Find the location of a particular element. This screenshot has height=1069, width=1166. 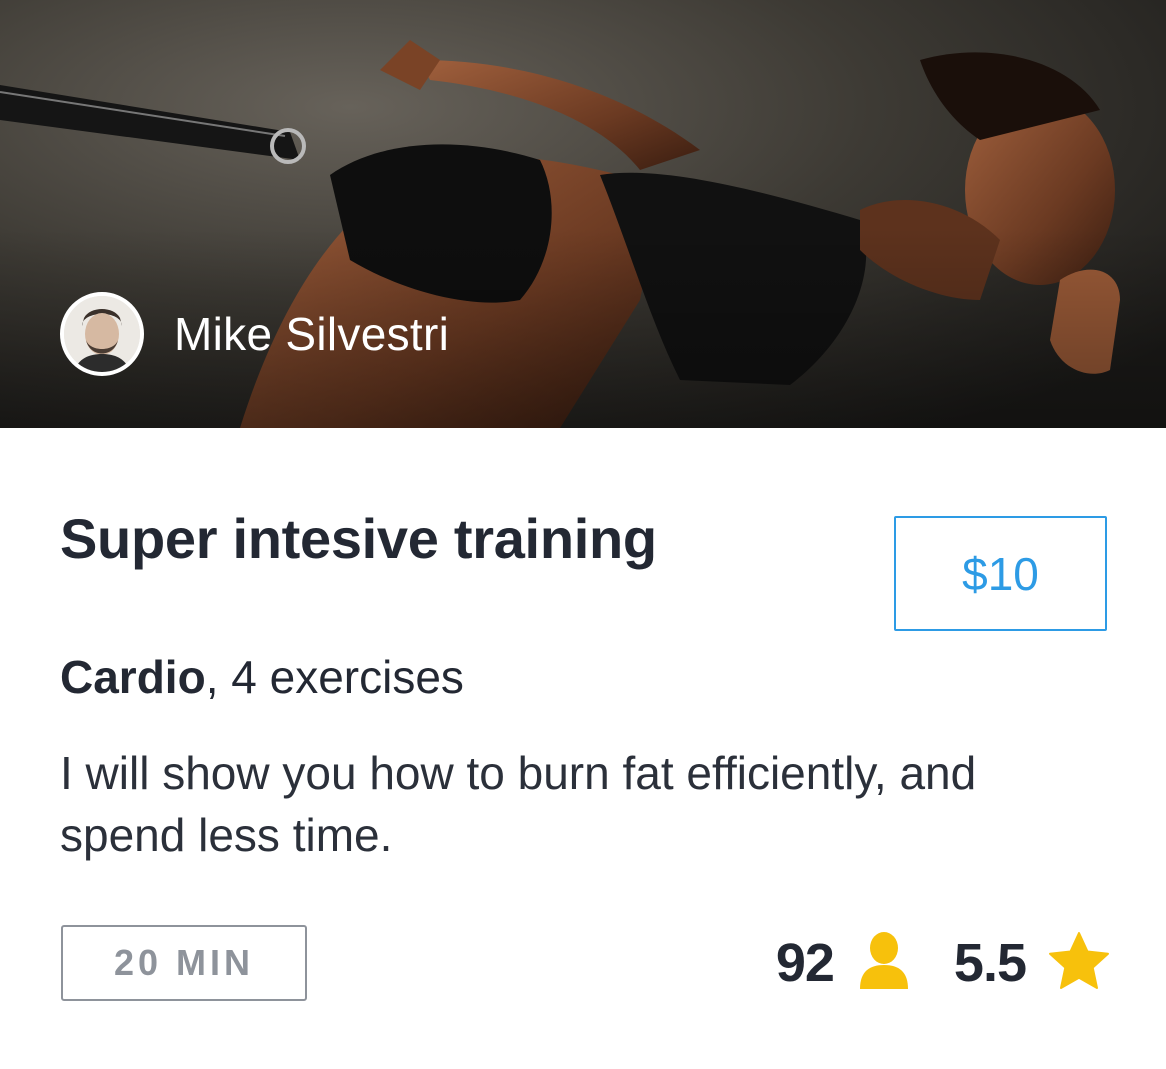

participants-count: 92 is located at coordinates (805, 963).